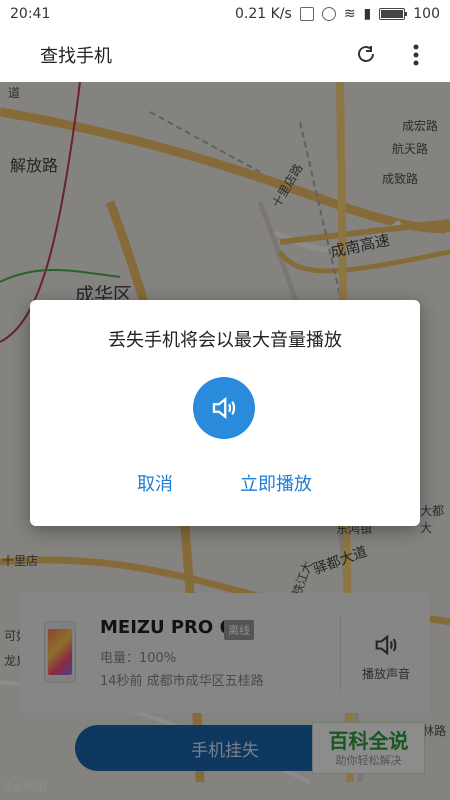 This screenshot has height=800, width=450. I want to click on status-bar: 20:41 0.21 K/s ≋ ▮ 100, so click(225, 14).